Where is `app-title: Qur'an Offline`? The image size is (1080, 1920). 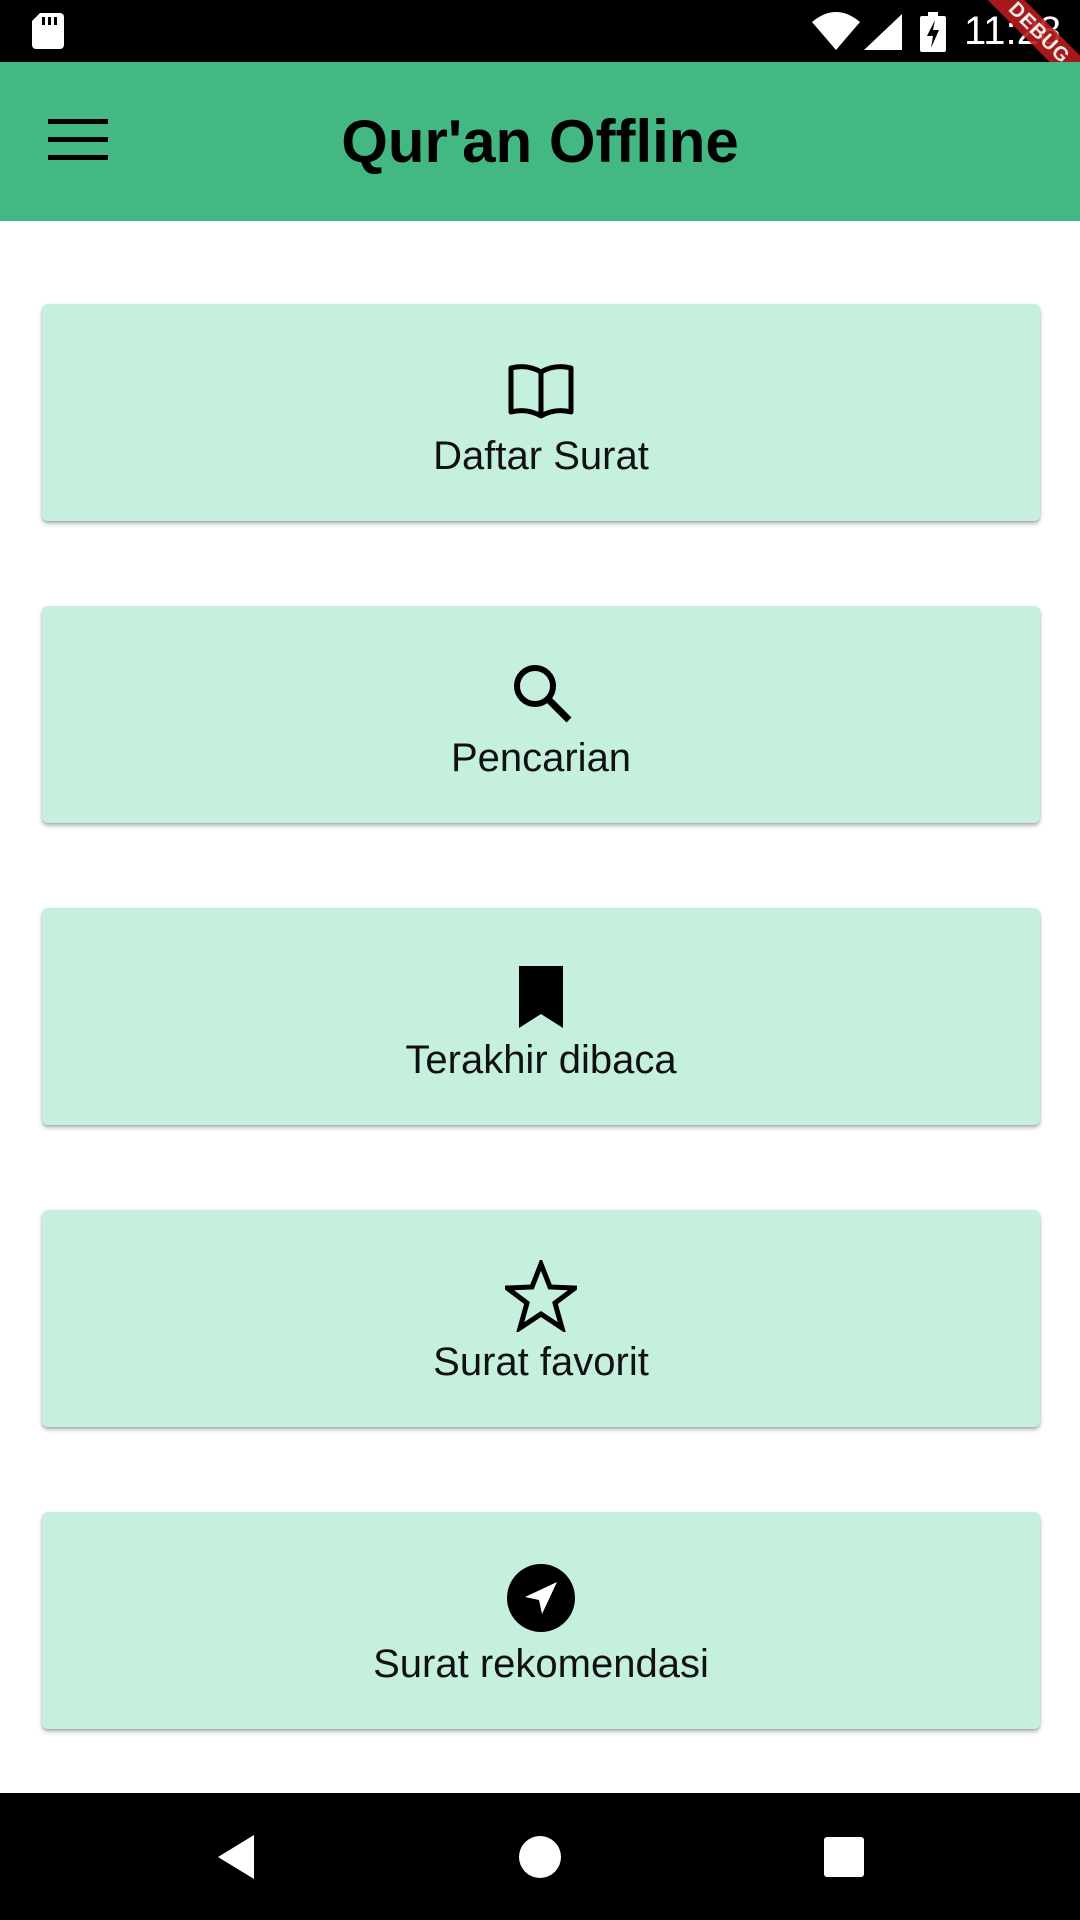
app-title: Qur'an Offline is located at coordinates (540, 141).